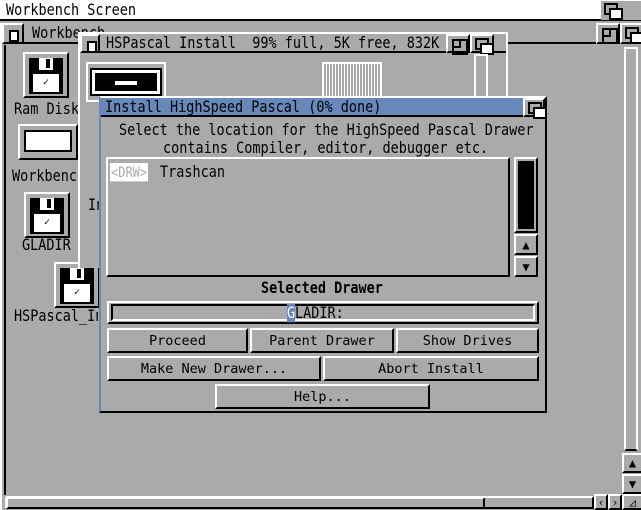 Image resolution: width=641 pixels, height=510 pixels. I want to click on icon-label-gladir: GLADIR, so click(46, 245).